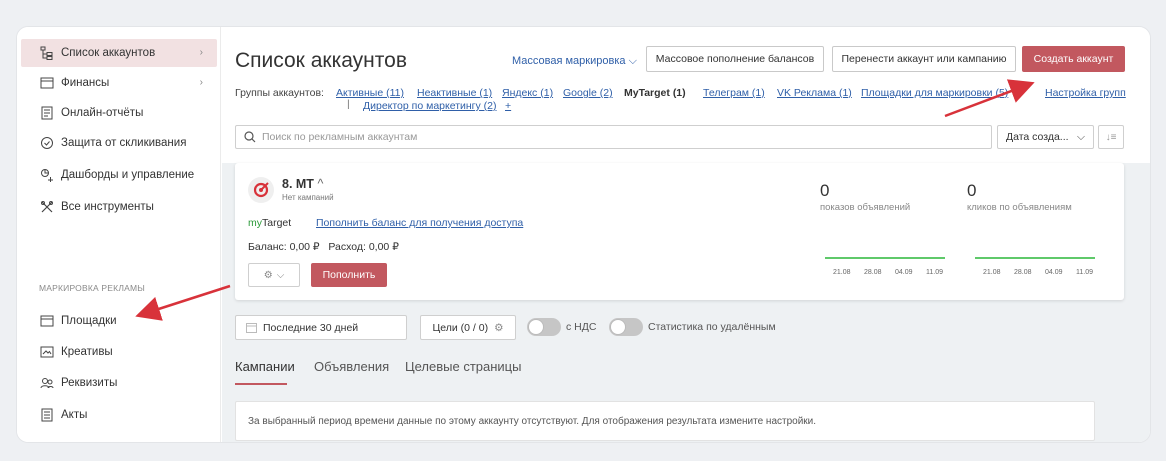 The width and height of the screenshot is (1166, 461). What do you see at coordinates (183, 302) in the screenshot?
I see `arrow-to-platforms` at bounding box center [183, 302].